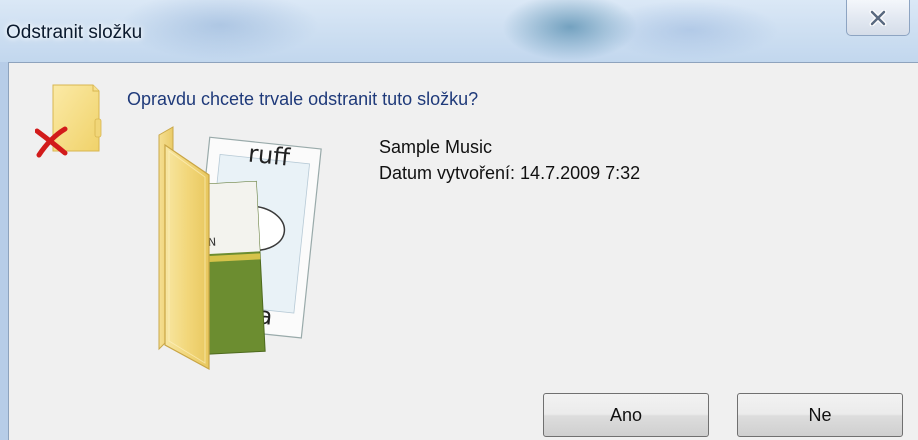 The image size is (918, 440). I want to click on close-icon, so click(878, 17).